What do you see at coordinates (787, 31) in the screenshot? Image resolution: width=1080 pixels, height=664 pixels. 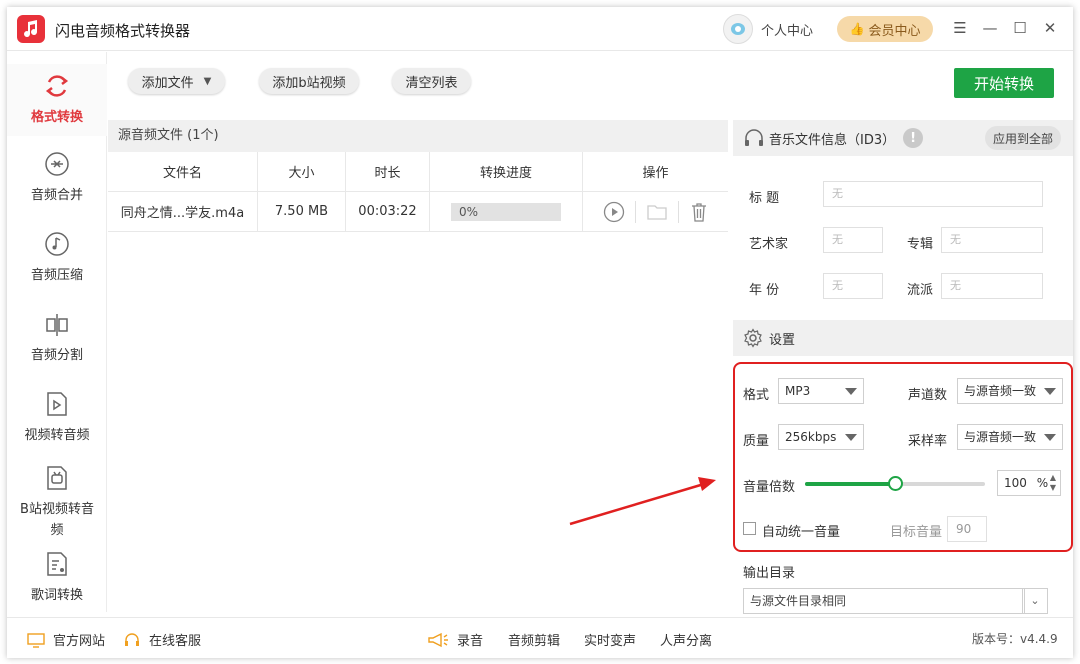 I see `personal-center-label: 个人中心` at bounding box center [787, 31].